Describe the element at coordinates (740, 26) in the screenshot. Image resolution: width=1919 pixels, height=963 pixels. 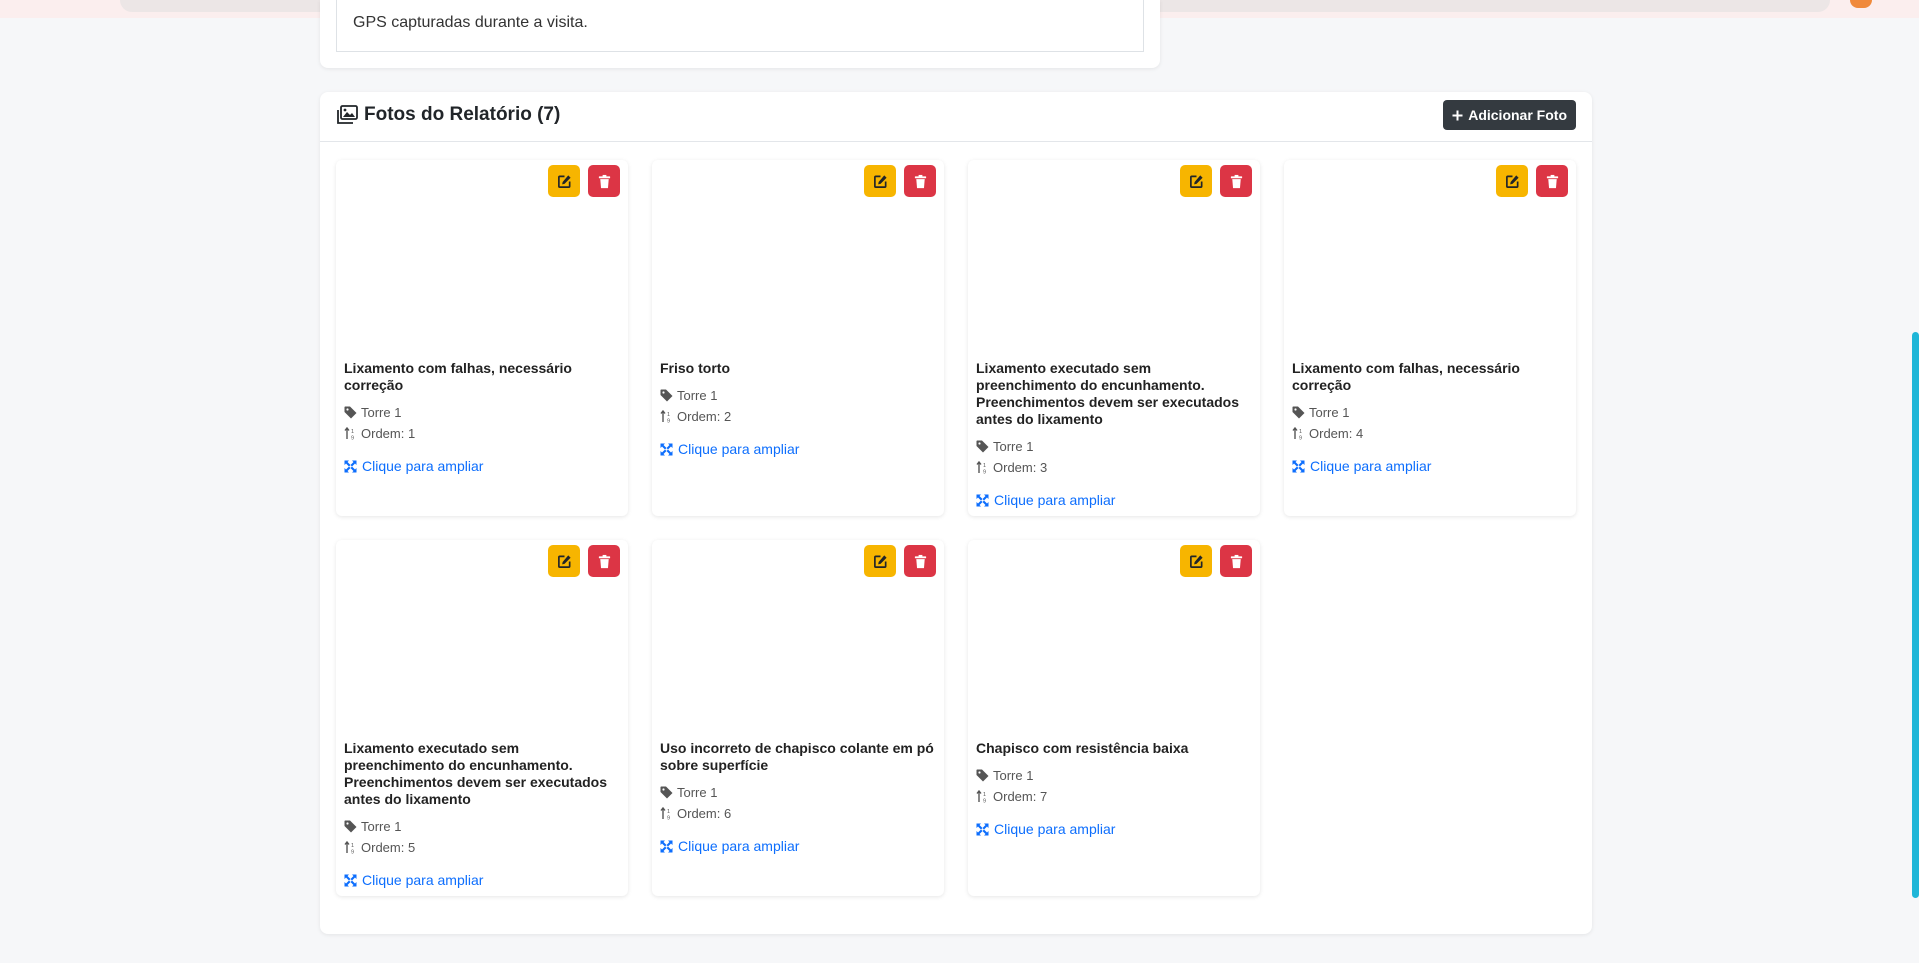
I see `previous-section-text: GPS capturadas durante a visita.` at that location.